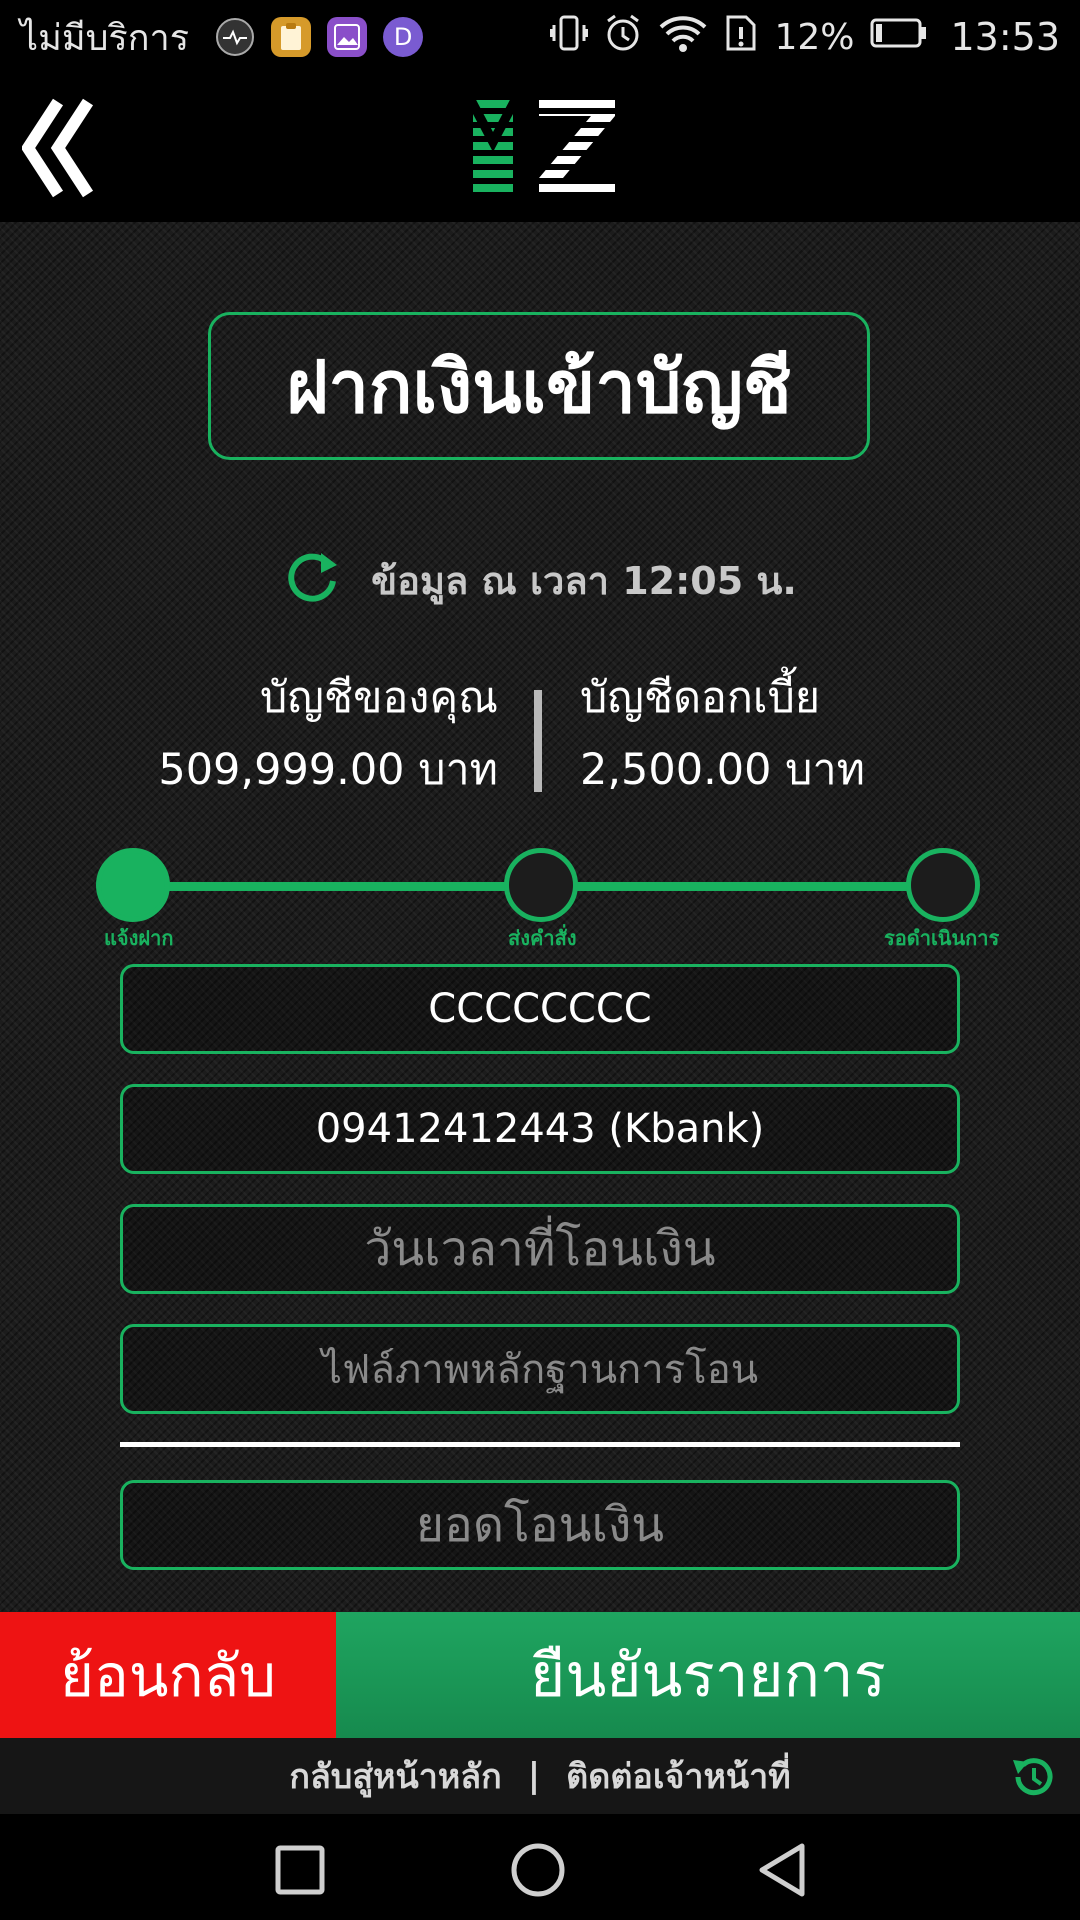 The width and height of the screenshot is (1080, 1920). I want to click on status-bar: ไม่มีบริการ D 12% 13:53, so click(540, 37).